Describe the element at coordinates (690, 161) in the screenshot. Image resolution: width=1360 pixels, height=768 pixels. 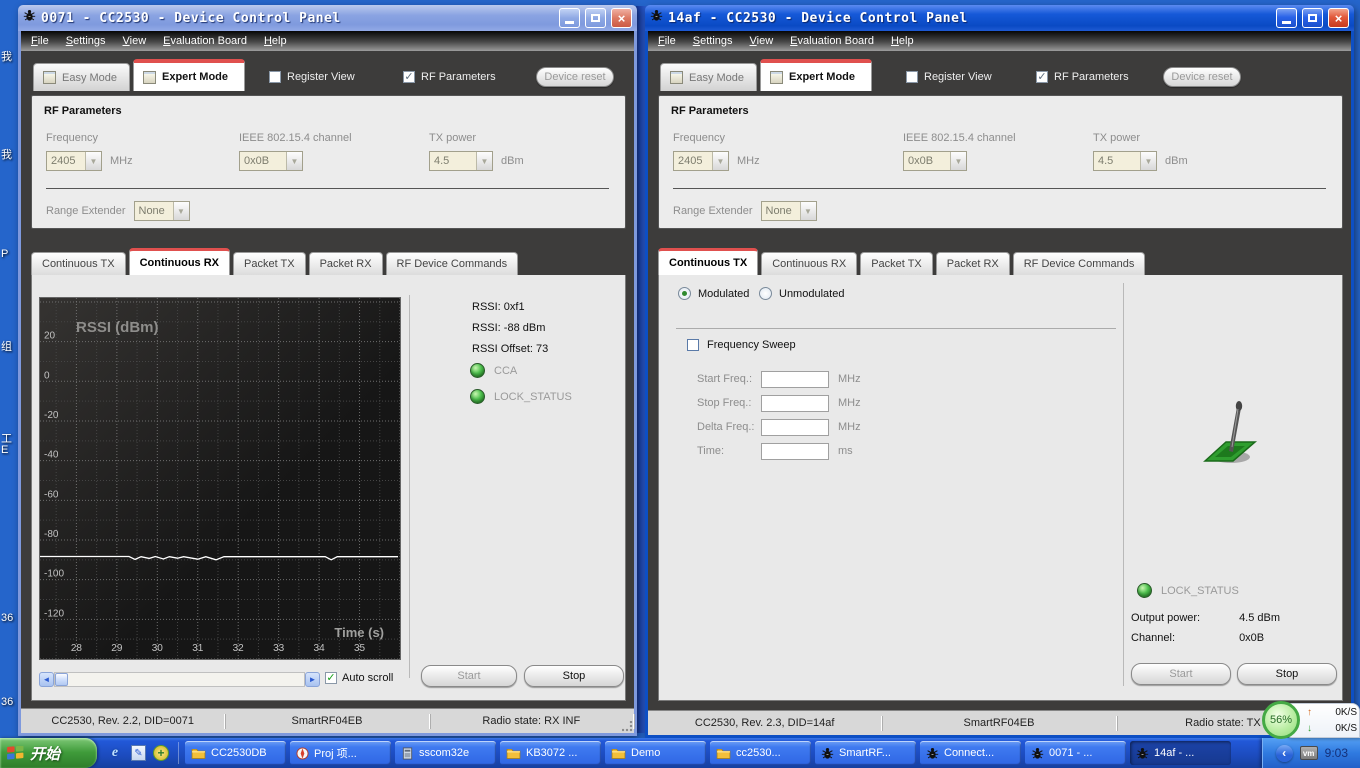
I see `frequency-value: 2405` at that location.